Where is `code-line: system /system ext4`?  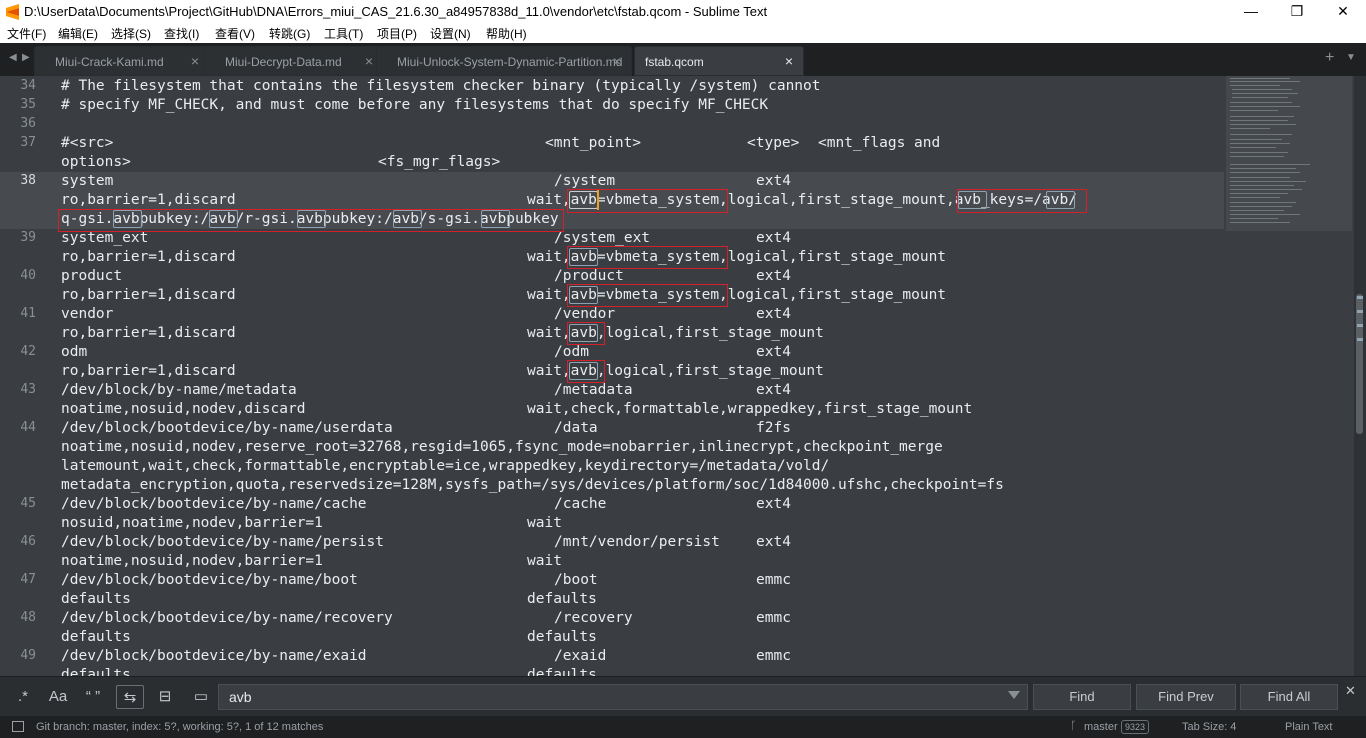
code-line: system /system ext4 is located at coordinates (426, 181).